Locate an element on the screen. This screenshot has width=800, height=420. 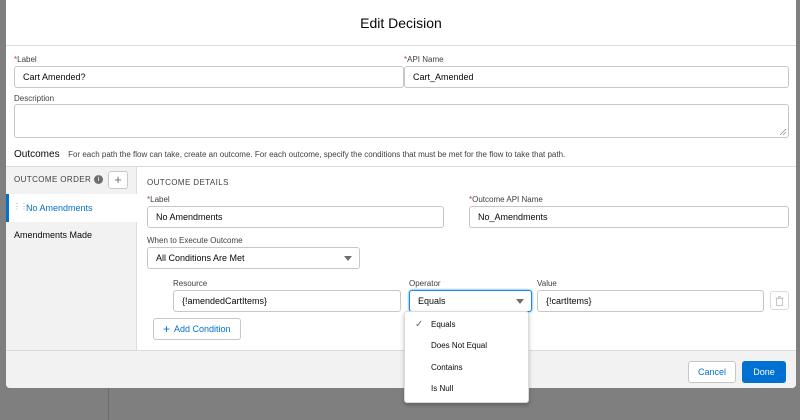
outcomes-title: Outcomes is located at coordinates (37, 154).